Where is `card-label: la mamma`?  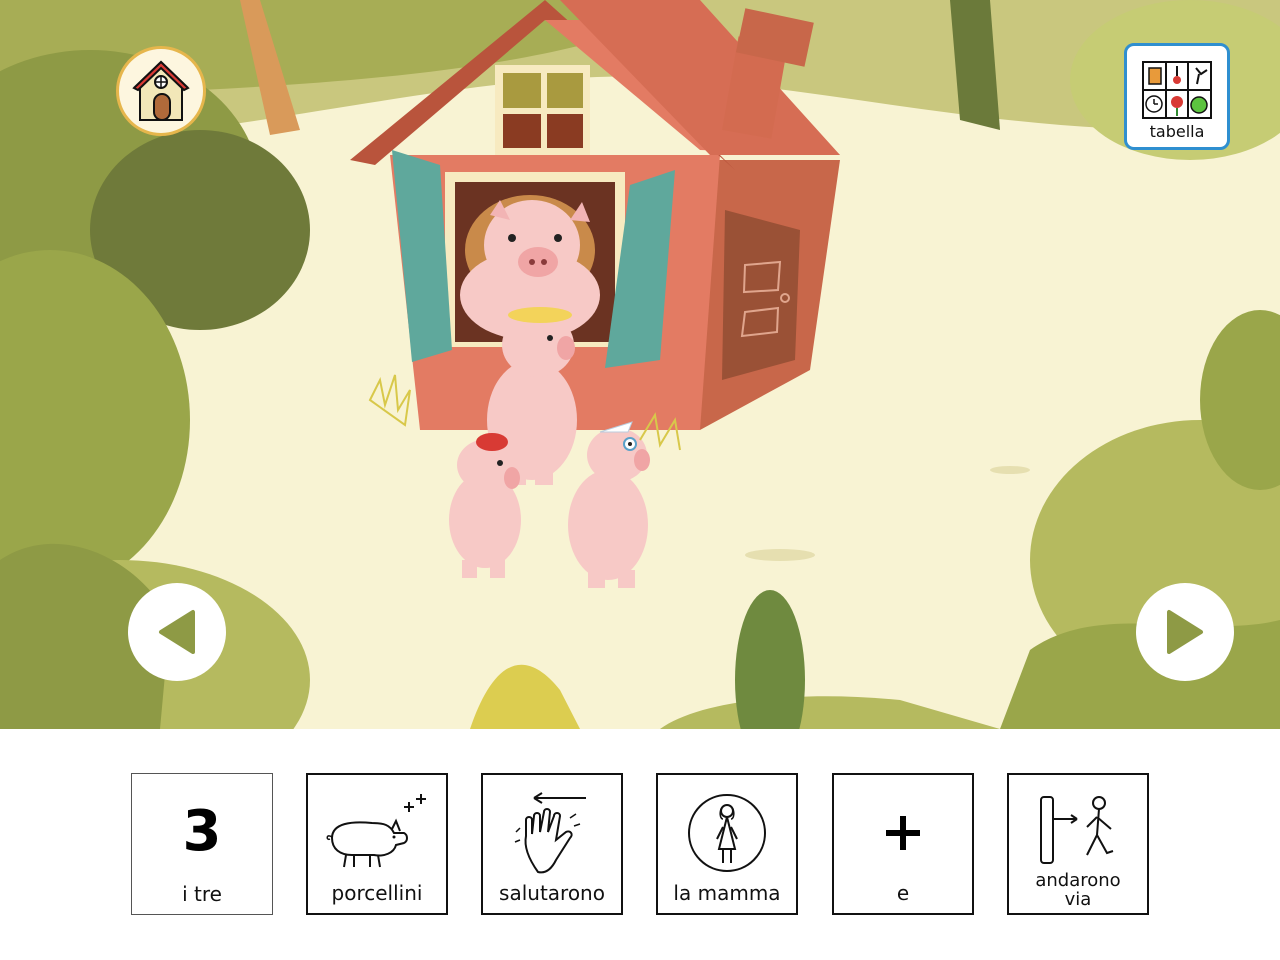
card-label: la mamma is located at coordinates (727, 893).